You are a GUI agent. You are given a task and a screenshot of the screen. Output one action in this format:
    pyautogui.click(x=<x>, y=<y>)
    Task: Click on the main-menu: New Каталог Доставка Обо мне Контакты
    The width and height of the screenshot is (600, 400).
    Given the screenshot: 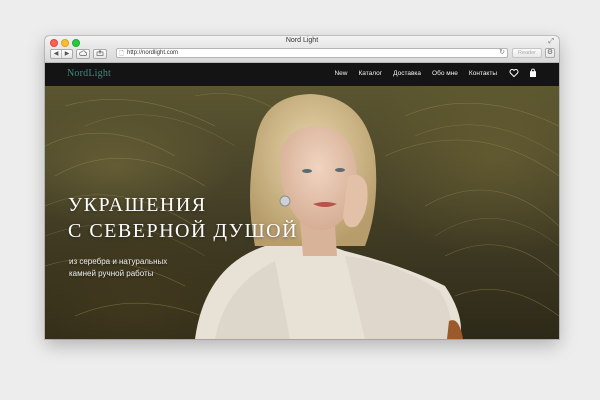 What is the action you would take?
    pyautogui.click(x=415, y=73)
    